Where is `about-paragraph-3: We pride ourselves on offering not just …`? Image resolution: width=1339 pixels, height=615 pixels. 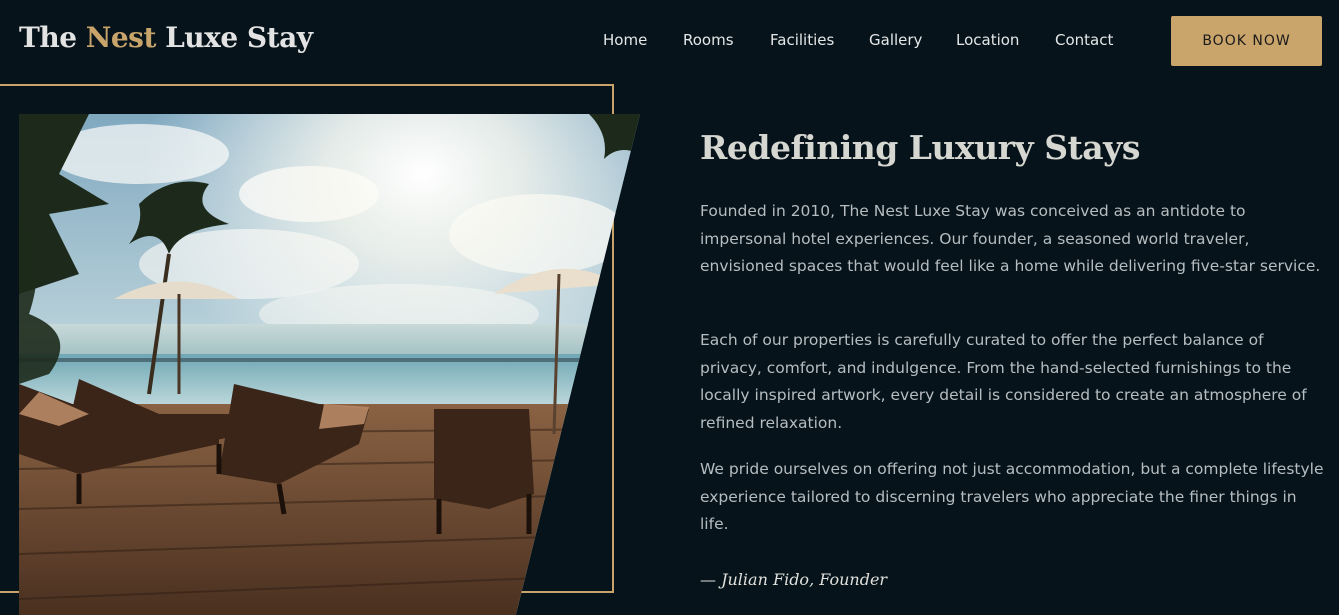 about-paragraph-3: We pride ourselves on offering not just … is located at coordinates (1012, 496).